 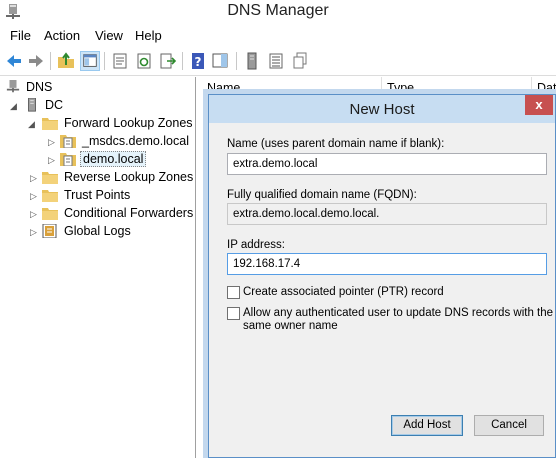 I want to click on dialog-title-bar: New Host x, so click(x=382, y=109).